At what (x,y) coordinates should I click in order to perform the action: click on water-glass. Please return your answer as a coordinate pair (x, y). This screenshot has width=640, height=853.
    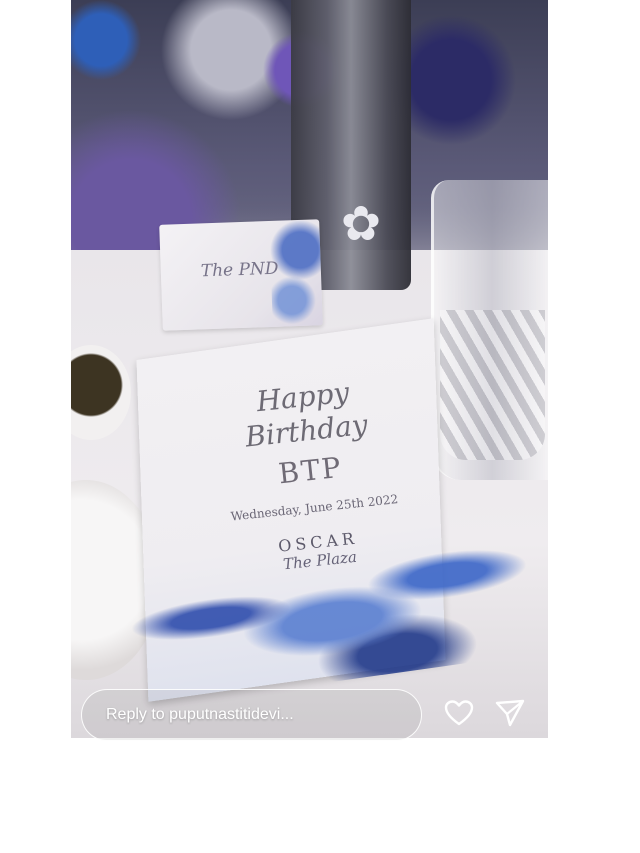
    Looking at the image, I should click on (489, 330).